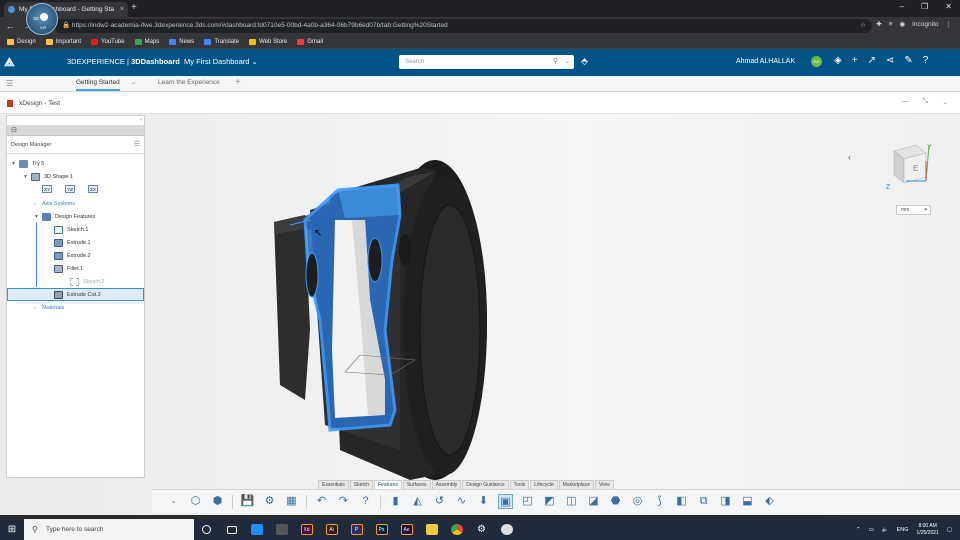 Image resolution: width=960 pixels, height=540 pixels. I want to click on tree-shape: ▼ 3D Shape 1, so click(75, 176).